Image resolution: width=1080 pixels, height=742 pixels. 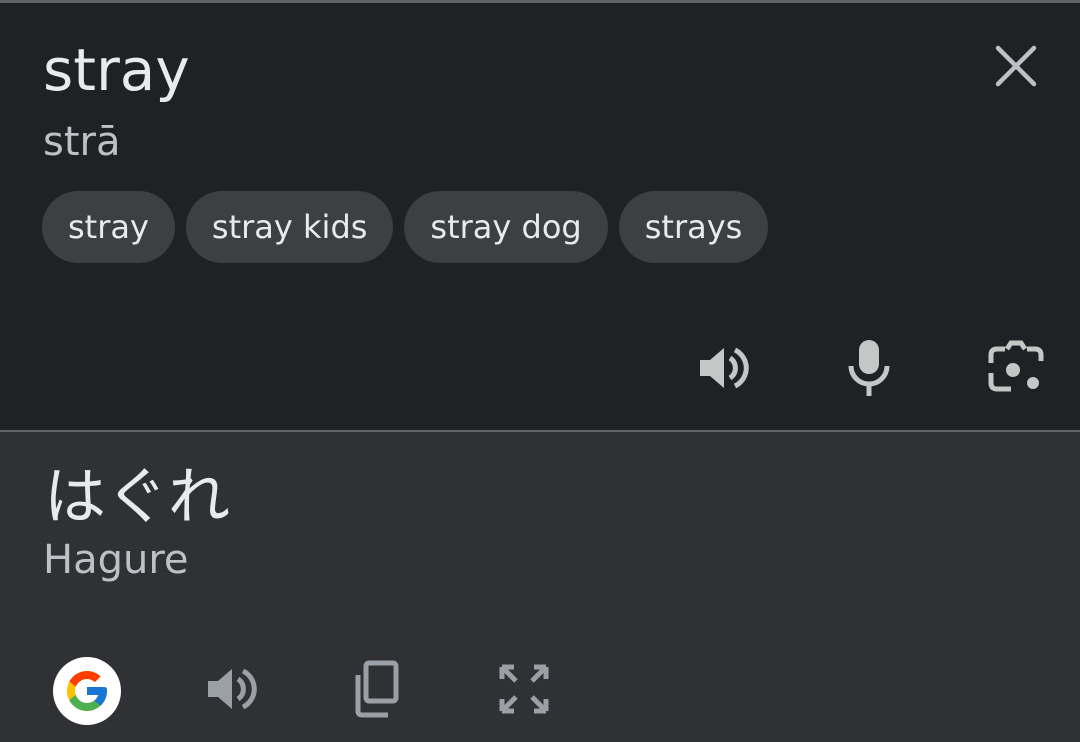 I want to click on source-listen-button, so click(x=722, y=368).